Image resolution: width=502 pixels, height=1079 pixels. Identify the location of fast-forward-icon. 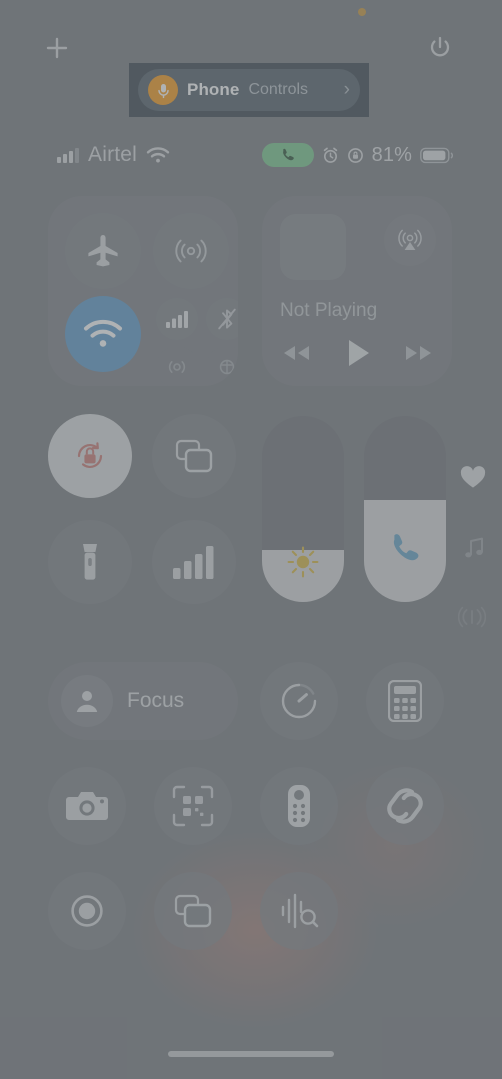
(419, 353).